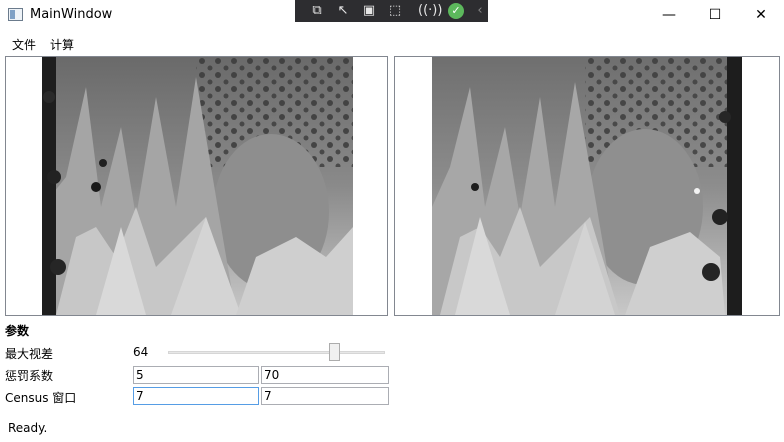  I want to click on minimize-button: —, so click(669, 15).